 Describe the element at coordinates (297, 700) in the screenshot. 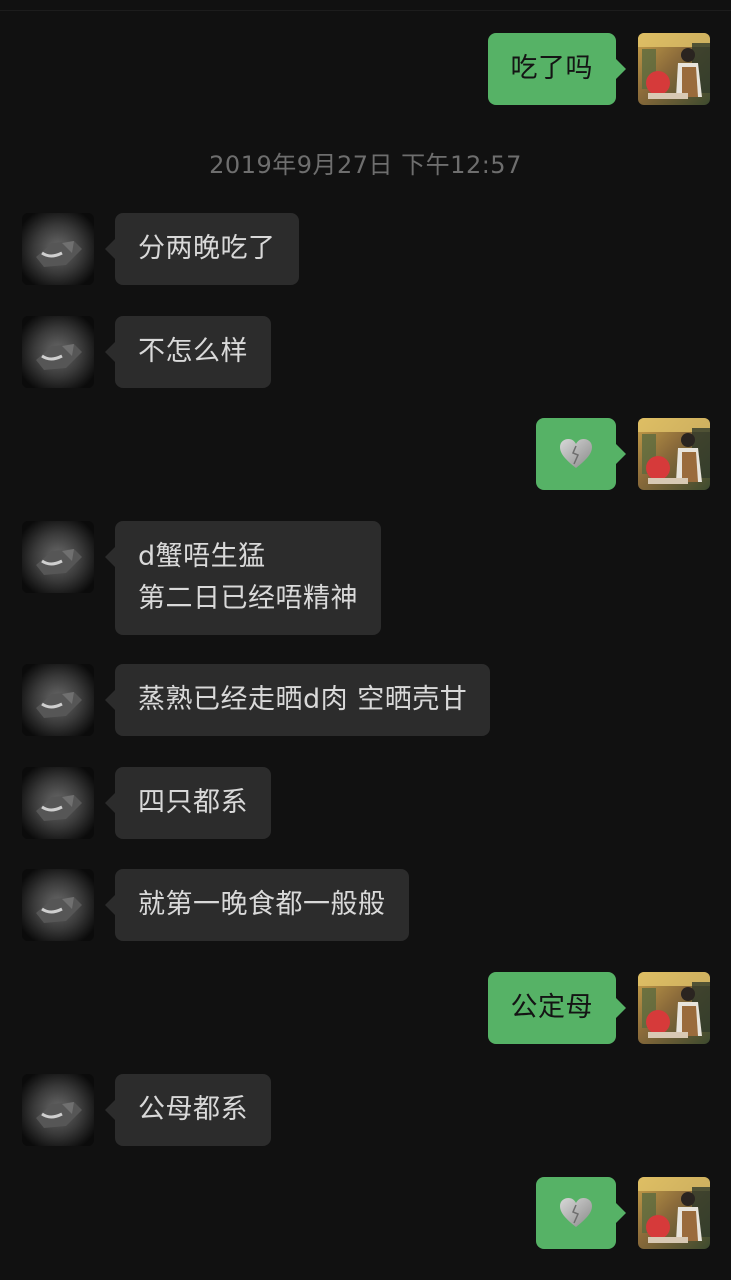

I see `message-bubble: 蒸熟已经走晒d肉 空晒壳甘` at that location.